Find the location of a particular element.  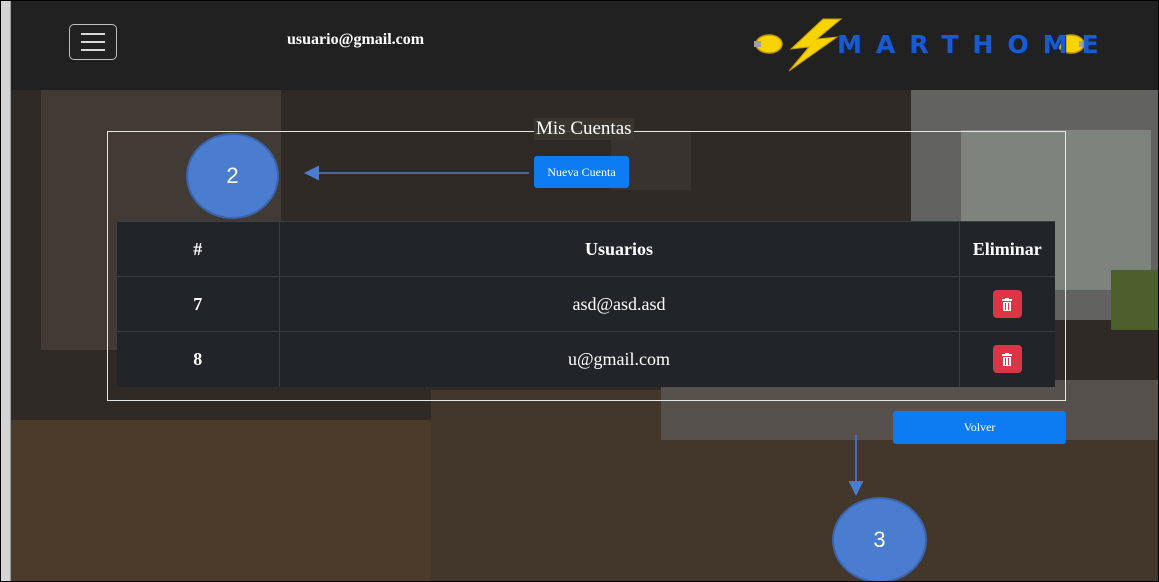

row-id: 7 is located at coordinates (198, 304).